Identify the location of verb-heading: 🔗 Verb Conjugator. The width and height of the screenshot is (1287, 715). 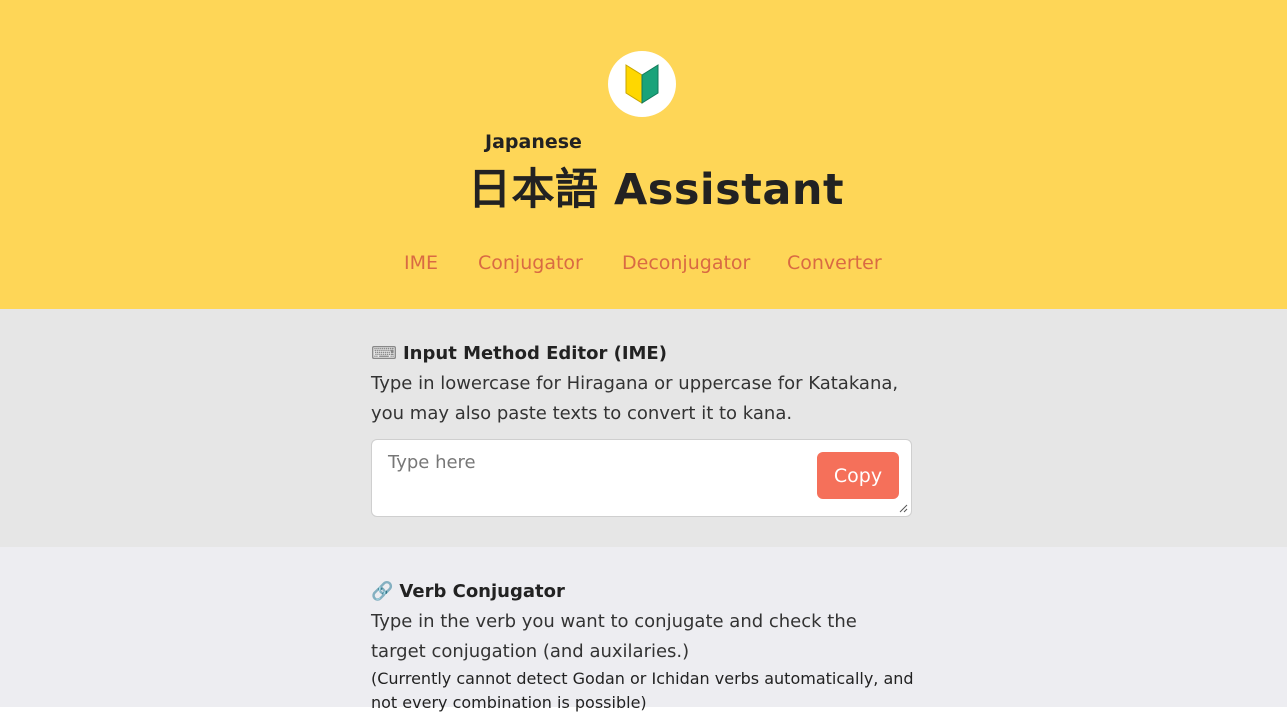
(468, 591).